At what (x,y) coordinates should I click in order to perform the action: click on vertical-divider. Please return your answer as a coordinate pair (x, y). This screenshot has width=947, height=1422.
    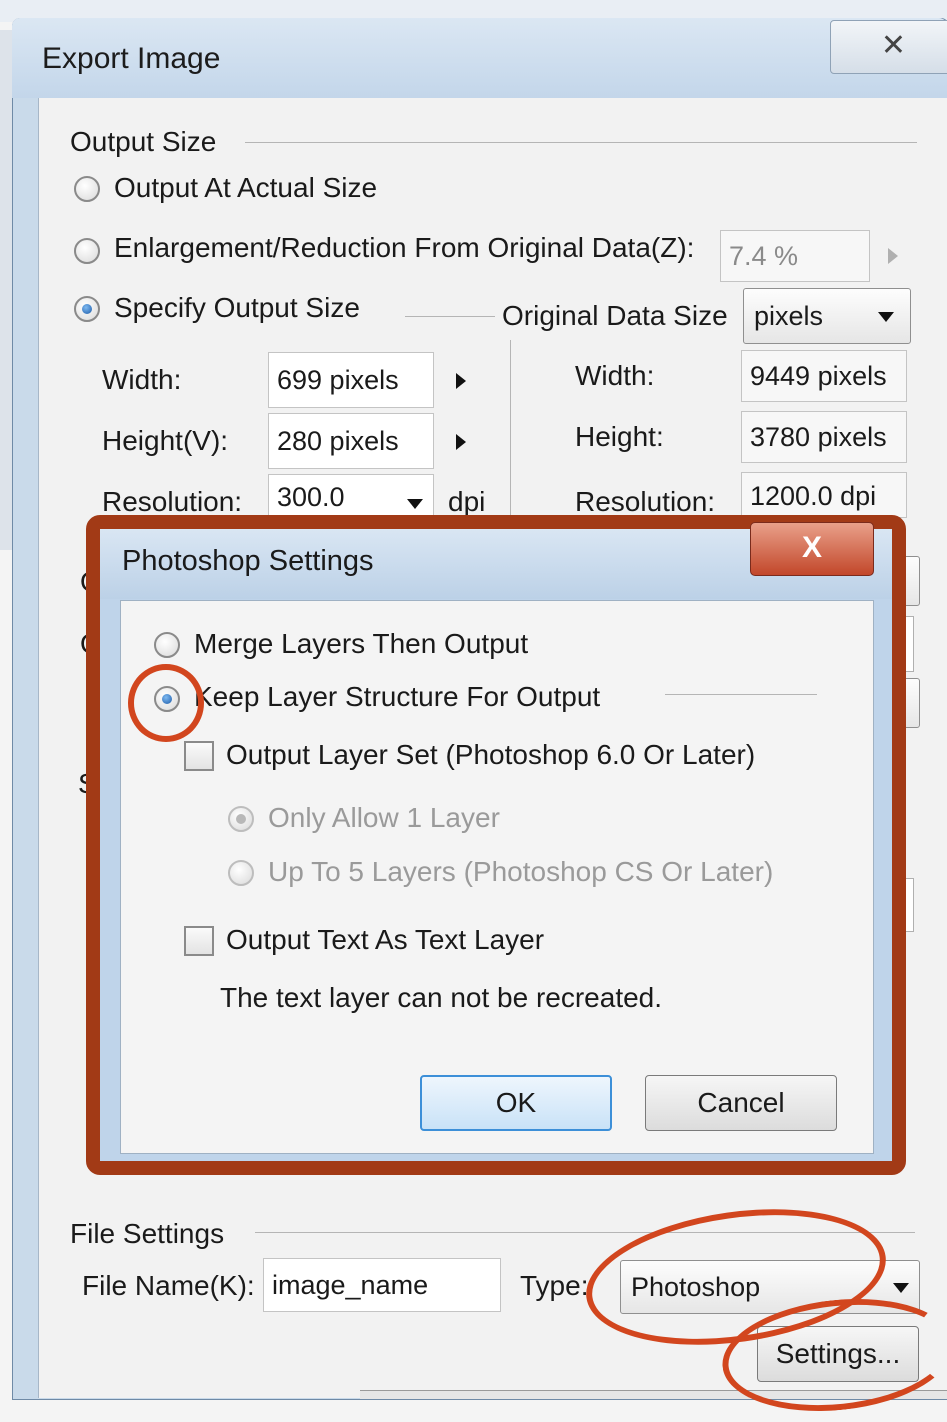
    Looking at the image, I should click on (510, 428).